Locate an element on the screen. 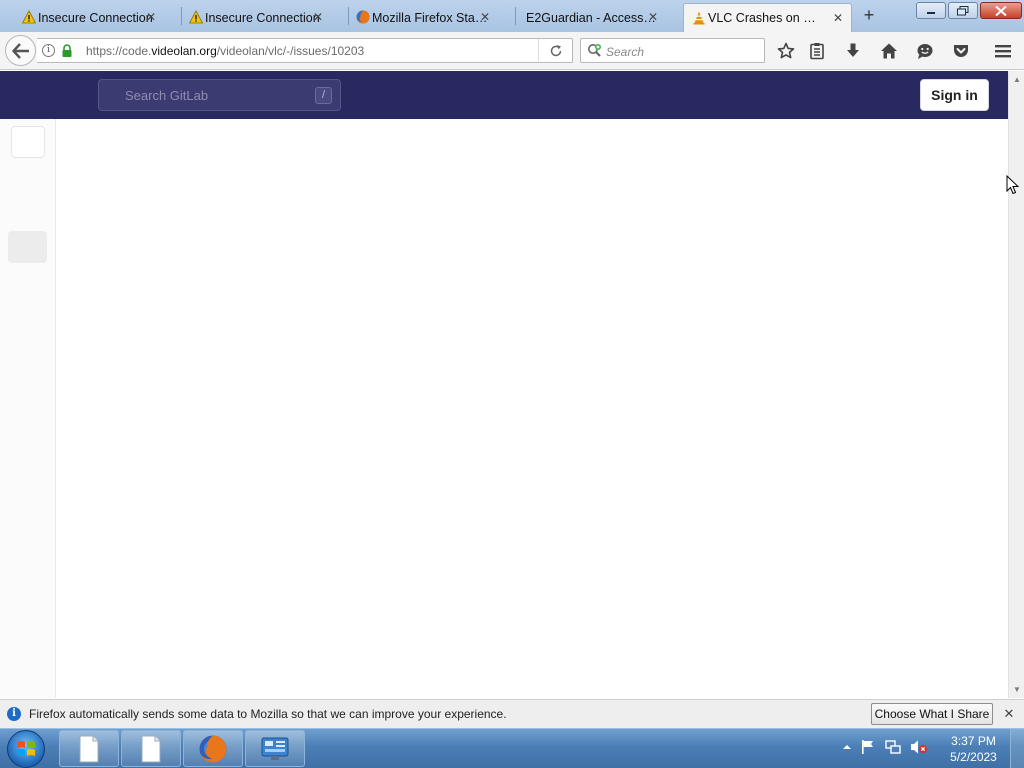  reload-icon is located at coordinates (555, 50).